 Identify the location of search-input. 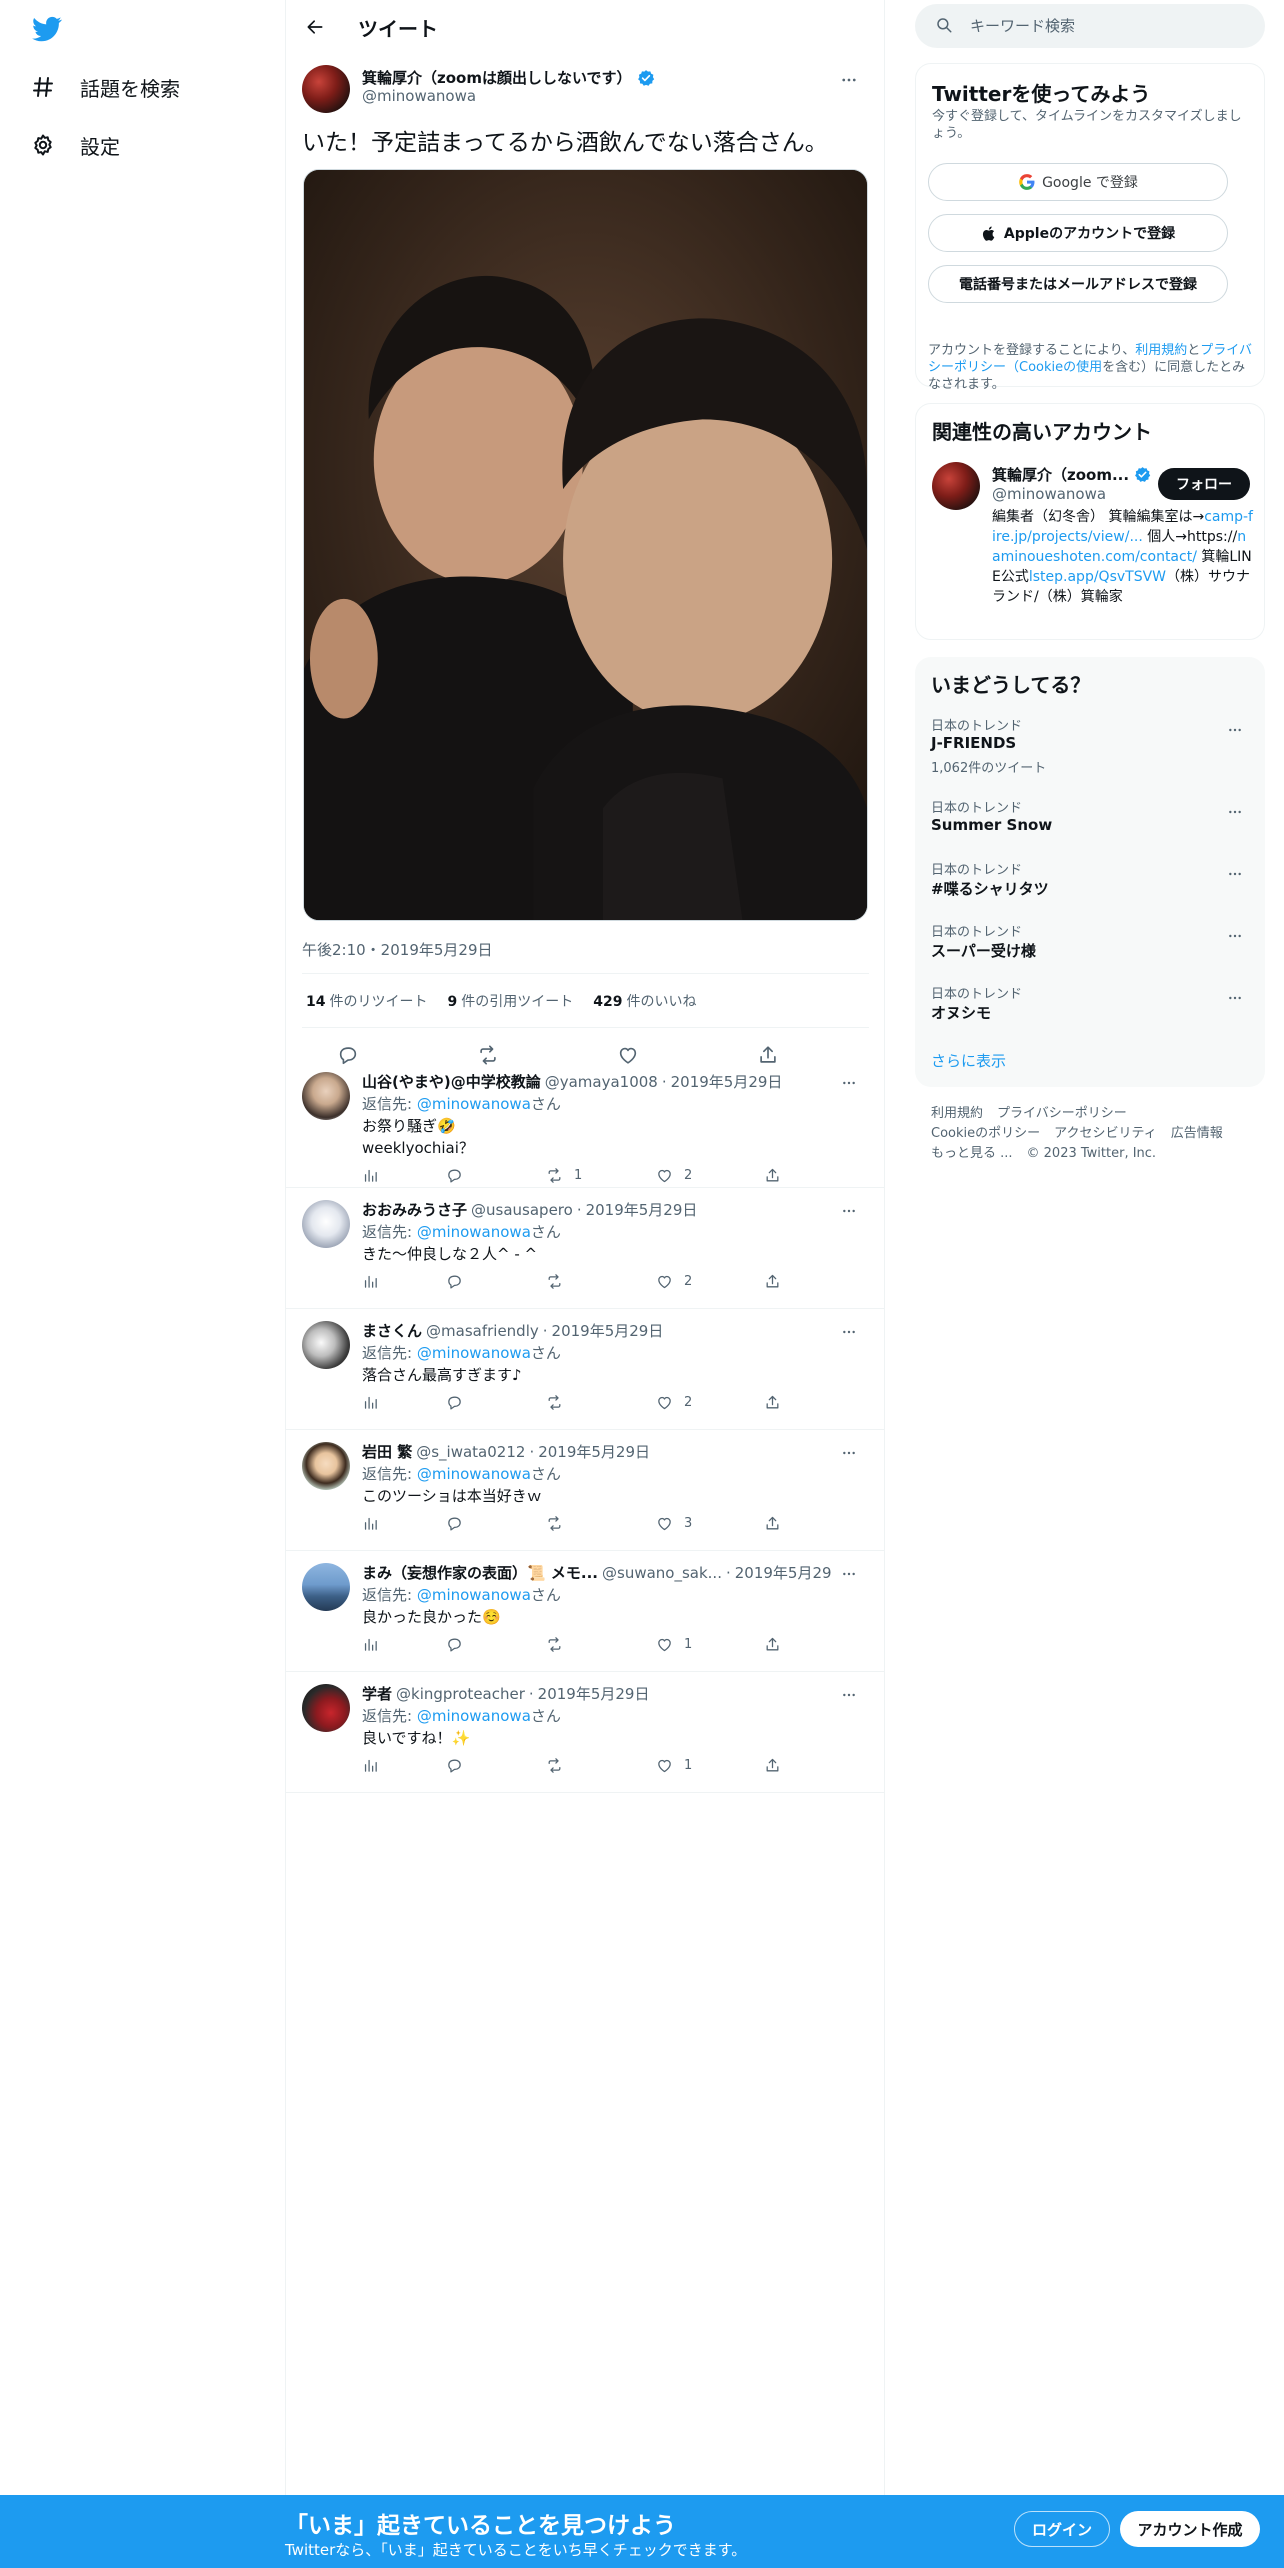
(1110, 26).